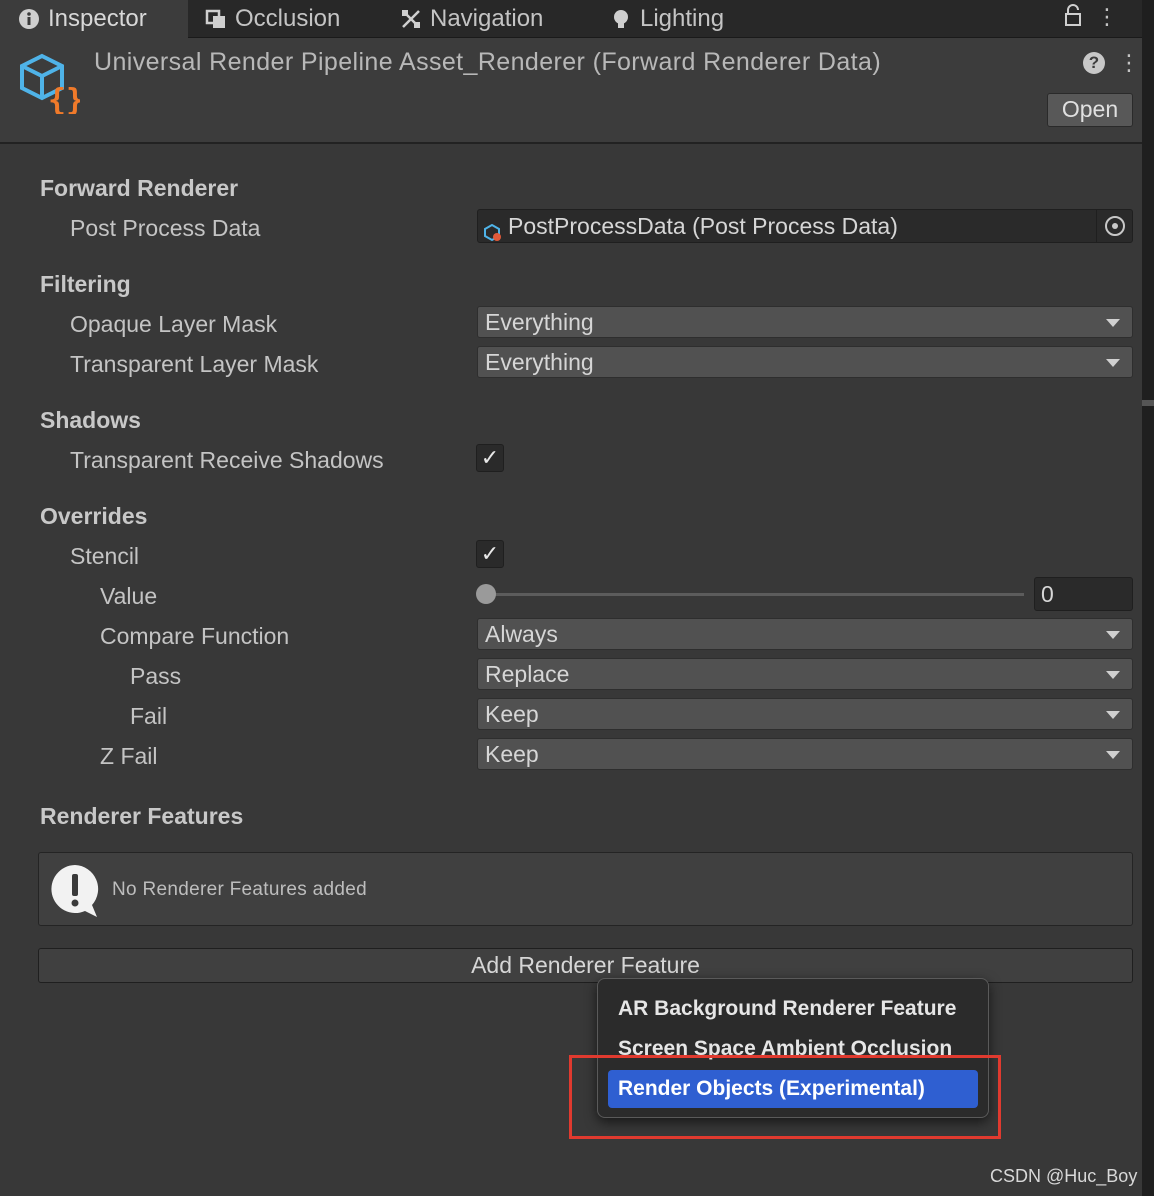 The height and width of the screenshot is (1196, 1154). Describe the element at coordinates (1073, 19) in the screenshot. I see `lock-icon` at that location.